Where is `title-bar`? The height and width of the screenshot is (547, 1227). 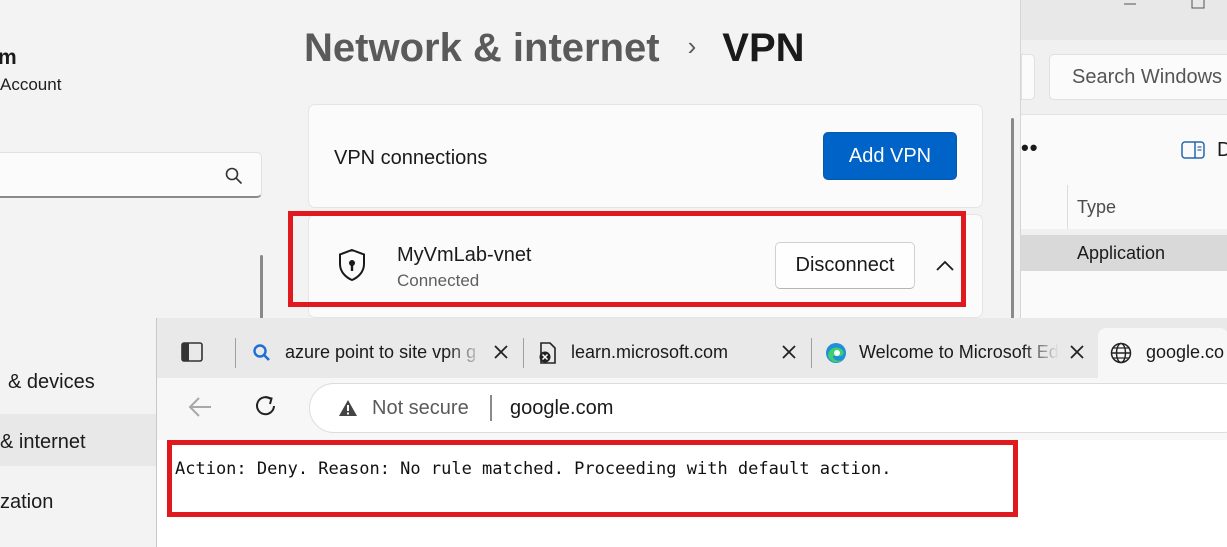
title-bar is located at coordinates (1124, 20).